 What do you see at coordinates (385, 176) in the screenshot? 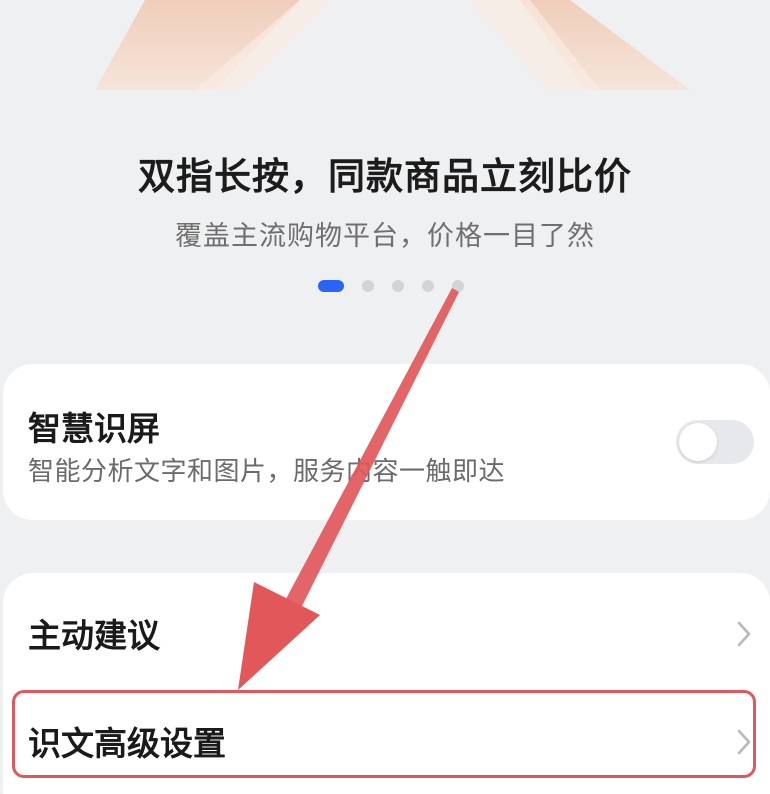
I see `intro-headline: 双指长按，同款商品立刻比价` at bounding box center [385, 176].